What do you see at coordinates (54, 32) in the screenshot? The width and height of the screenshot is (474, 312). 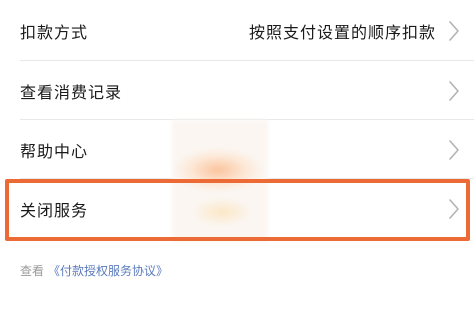 I see `menu-item-label: 扣款方式` at bounding box center [54, 32].